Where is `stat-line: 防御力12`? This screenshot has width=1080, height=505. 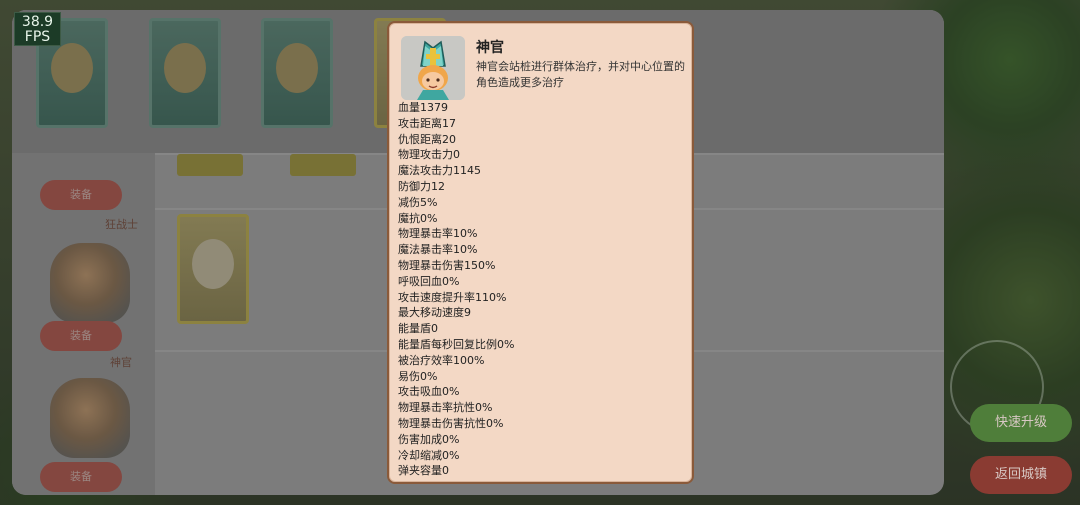 stat-line: 防御力12 is located at coordinates (421, 186).